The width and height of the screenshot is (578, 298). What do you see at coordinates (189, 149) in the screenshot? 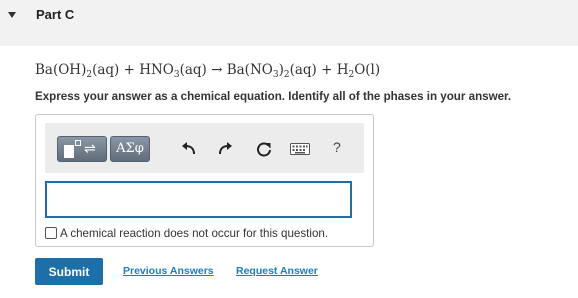
I see `undo-icon` at bounding box center [189, 149].